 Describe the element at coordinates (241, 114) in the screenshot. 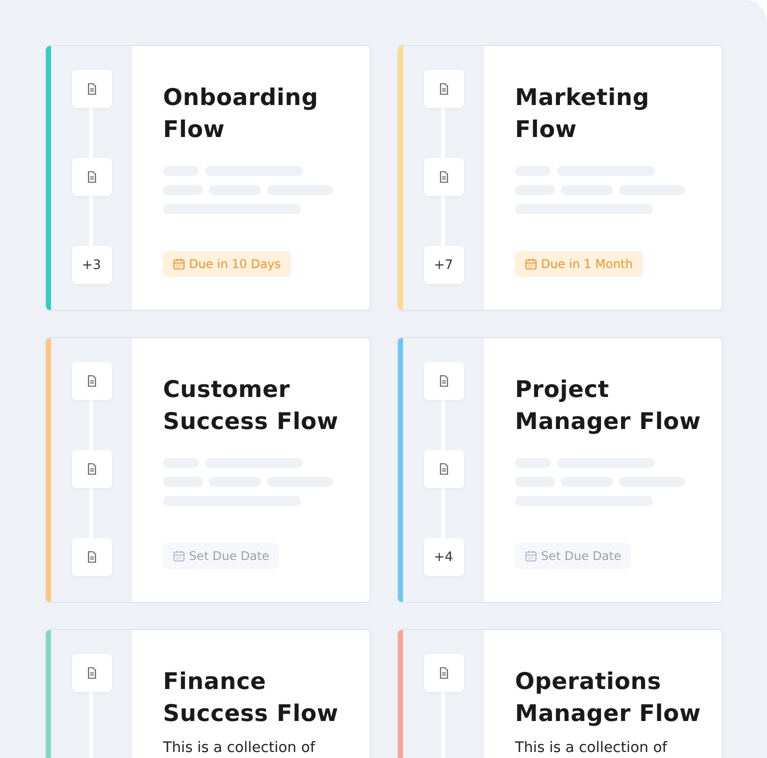

I see `flow-title: Onboarding Flow` at that location.